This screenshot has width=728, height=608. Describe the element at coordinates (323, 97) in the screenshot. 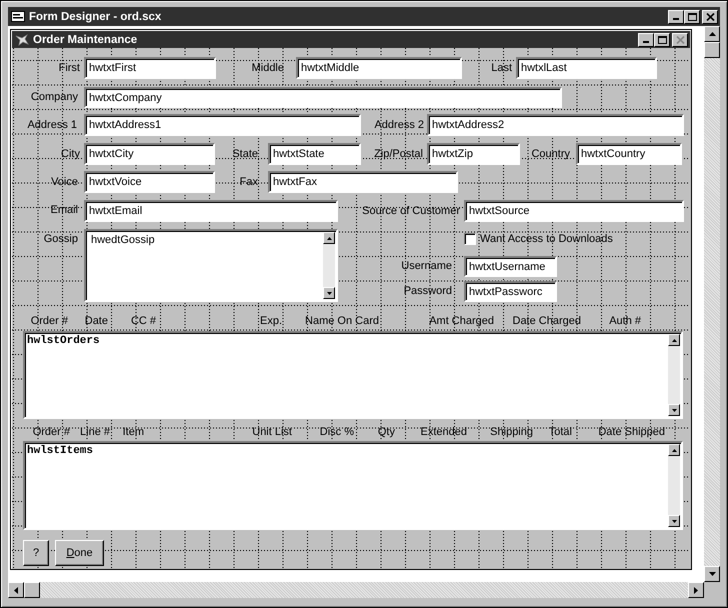

I see `text-field: hwtxtCompany` at that location.